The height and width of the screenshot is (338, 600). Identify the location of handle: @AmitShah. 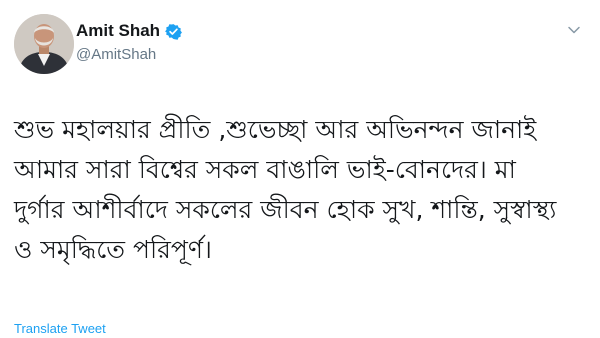
(129, 54).